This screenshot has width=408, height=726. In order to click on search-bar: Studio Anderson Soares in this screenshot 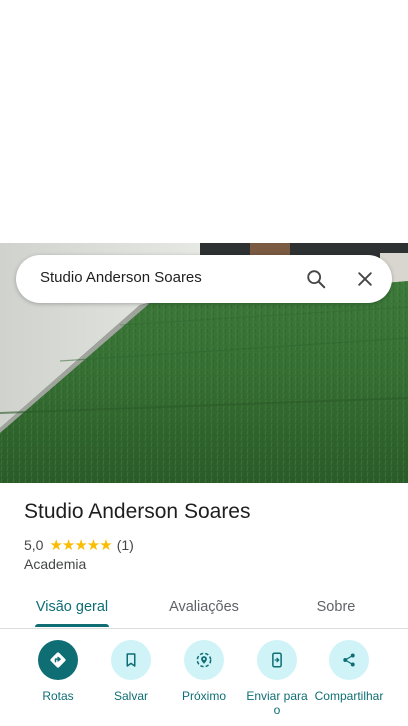, I will do `click(204, 279)`.